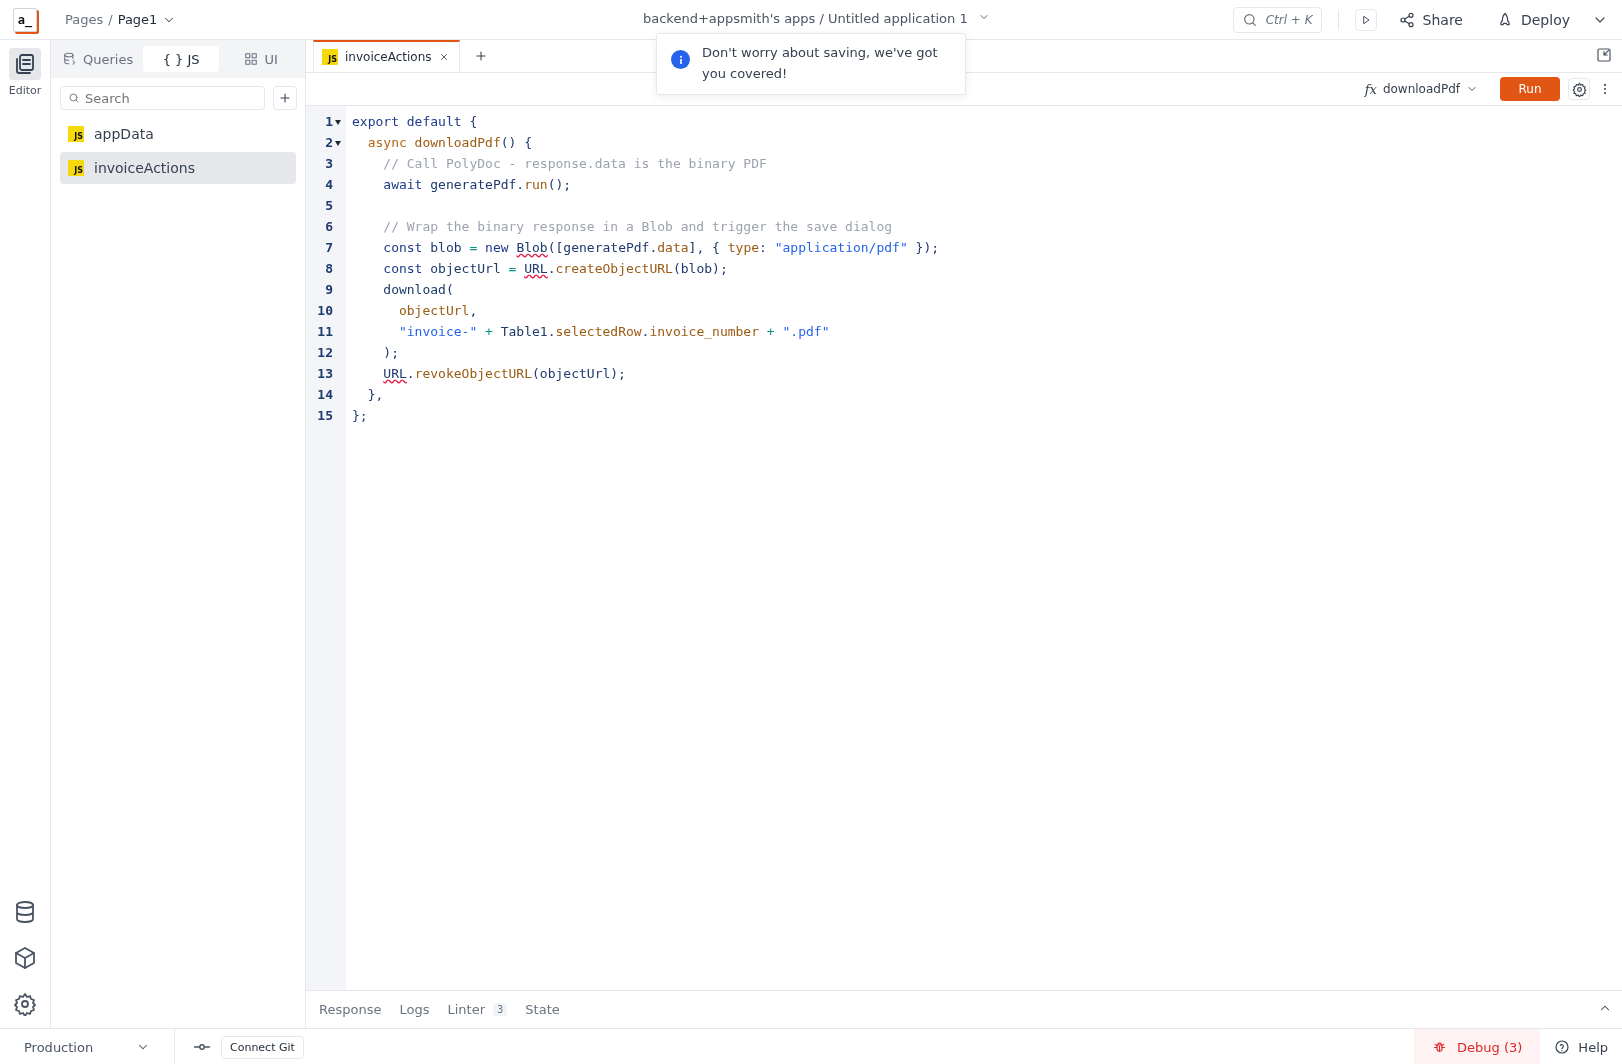  What do you see at coordinates (1249, 19) in the screenshot?
I see `search-icon` at bounding box center [1249, 19].